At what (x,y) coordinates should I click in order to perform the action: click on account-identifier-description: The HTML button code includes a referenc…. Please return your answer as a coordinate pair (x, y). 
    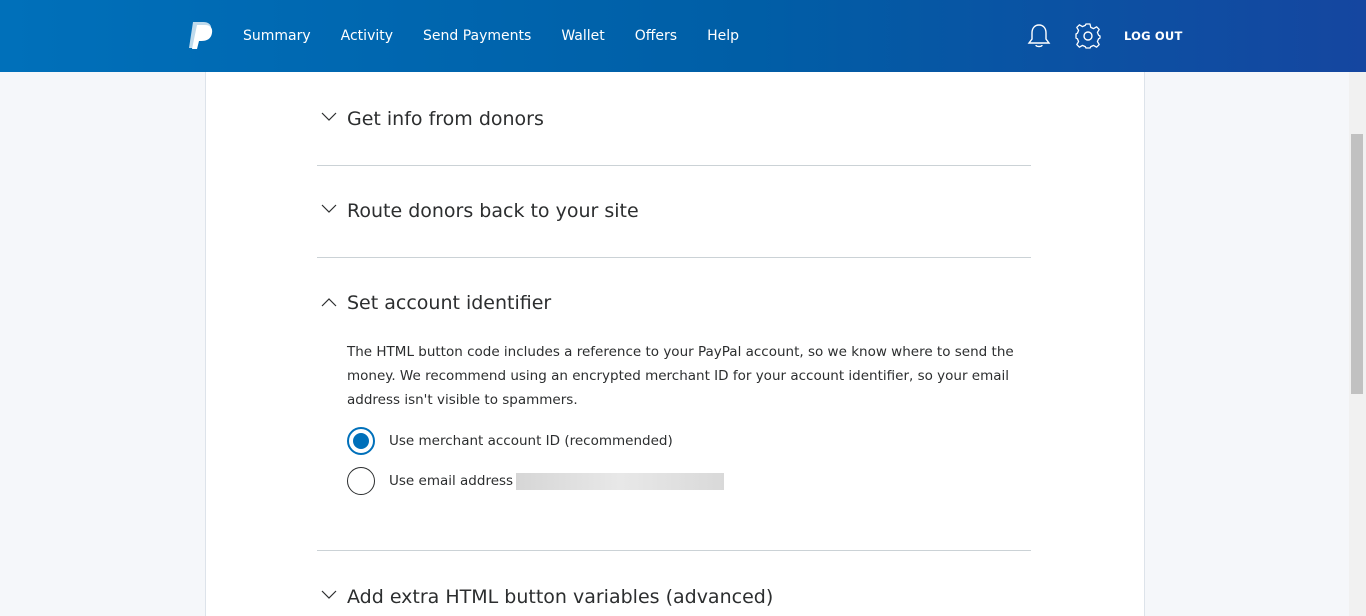
    Looking at the image, I should click on (680, 376).